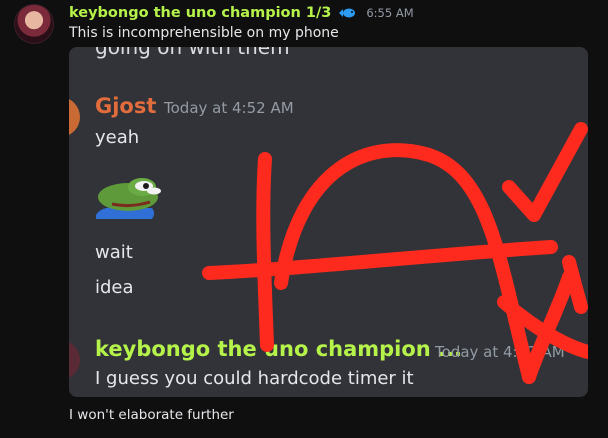 The width and height of the screenshot is (608, 438). What do you see at coordinates (192, 53) in the screenshot?
I see `cut-off-text: going on with them` at bounding box center [192, 53].